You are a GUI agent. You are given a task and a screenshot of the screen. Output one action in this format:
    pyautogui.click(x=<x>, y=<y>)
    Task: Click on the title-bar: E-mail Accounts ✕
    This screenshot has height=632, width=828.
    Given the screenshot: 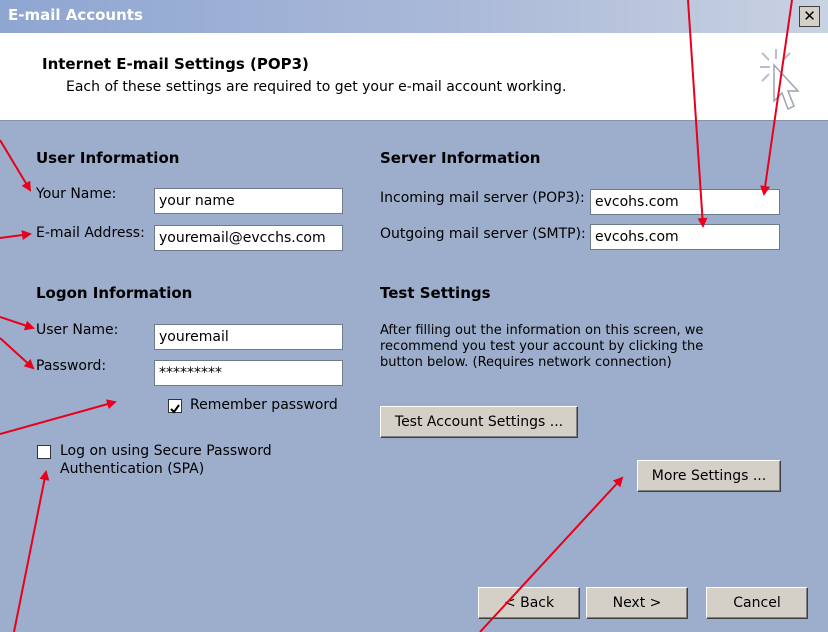 What is the action you would take?
    pyautogui.click(x=414, y=16)
    